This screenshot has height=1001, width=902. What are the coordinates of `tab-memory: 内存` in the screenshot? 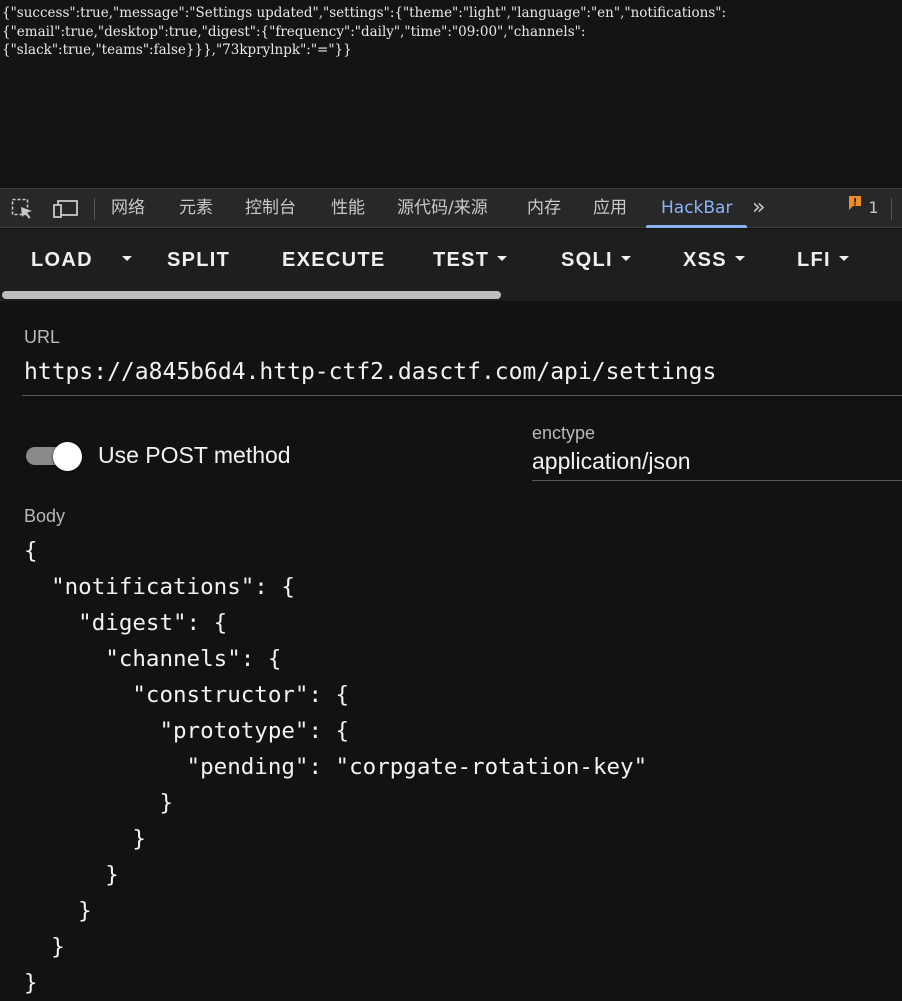 It's located at (544, 208).